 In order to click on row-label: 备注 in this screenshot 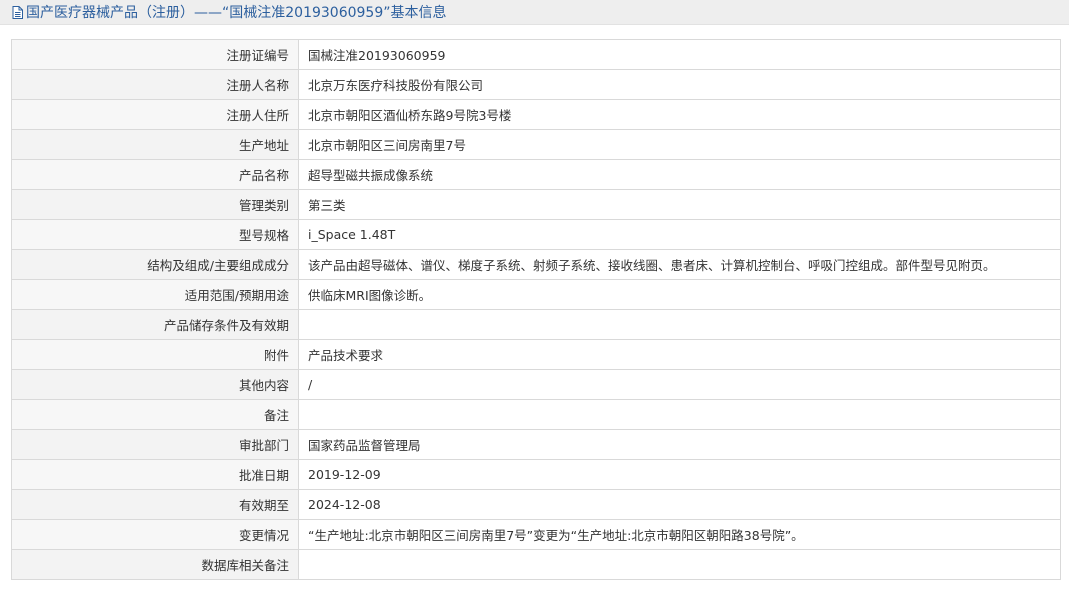, I will do `click(155, 414)`.